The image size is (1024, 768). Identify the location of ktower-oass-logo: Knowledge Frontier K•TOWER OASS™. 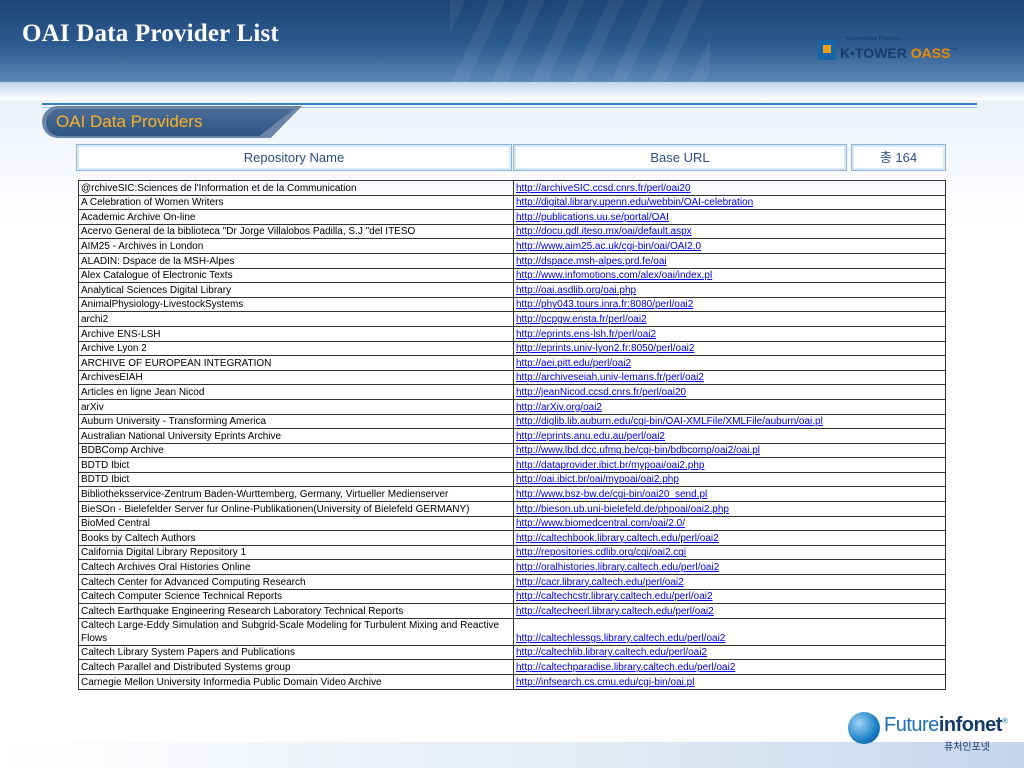
(887, 52).